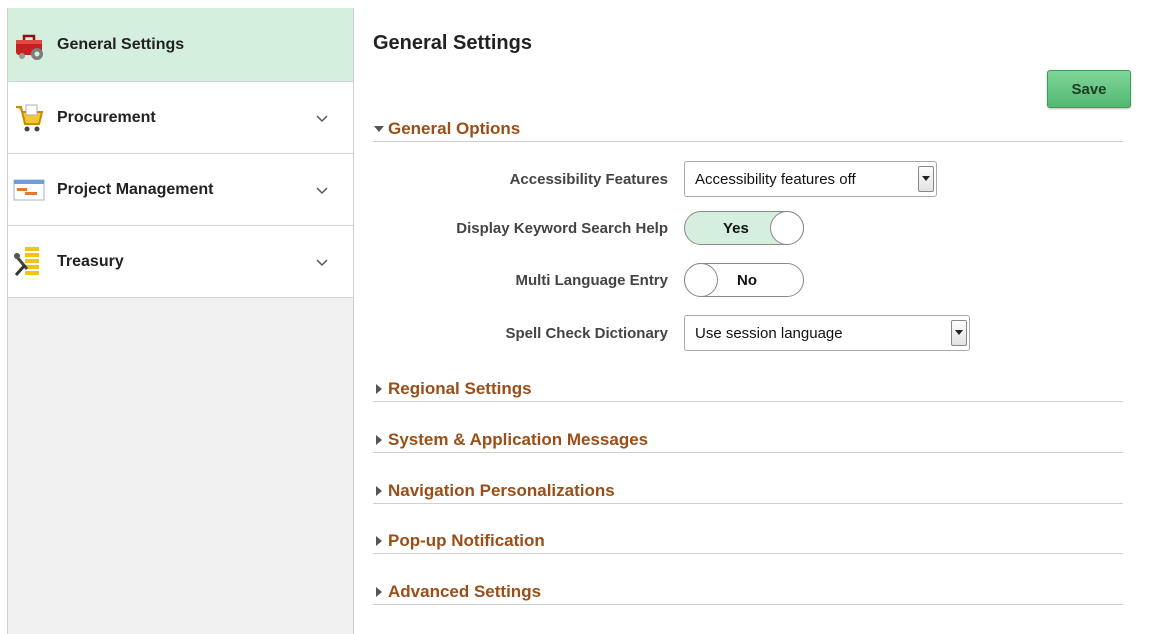  Describe the element at coordinates (121, 44) in the screenshot. I see `sidebar-item-label: General Settings` at that location.